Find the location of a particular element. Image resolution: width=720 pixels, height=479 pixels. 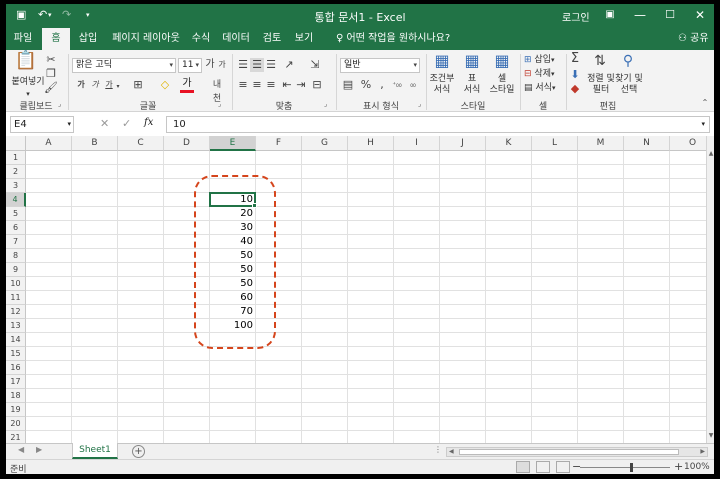

row-header-14: 14 is located at coordinates (16, 340).